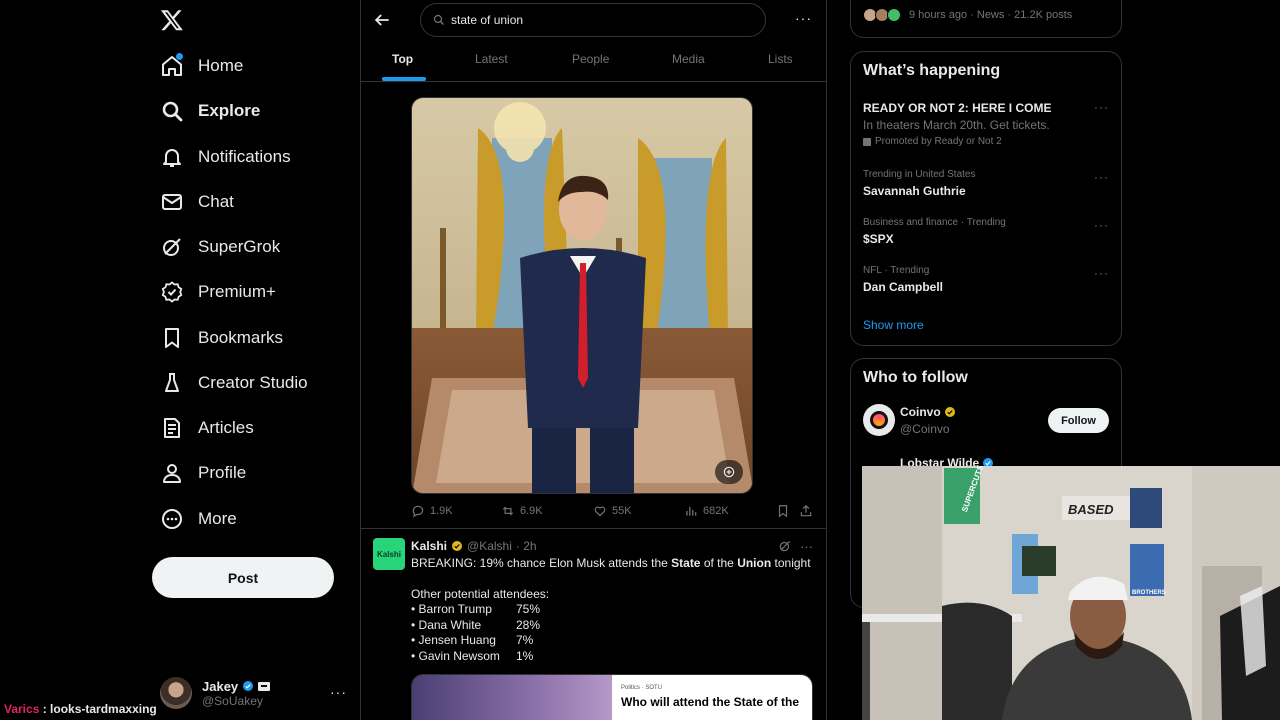 The image size is (1280, 720). What do you see at coordinates (600, 511) in the screenshot?
I see `heart-icon` at bounding box center [600, 511].